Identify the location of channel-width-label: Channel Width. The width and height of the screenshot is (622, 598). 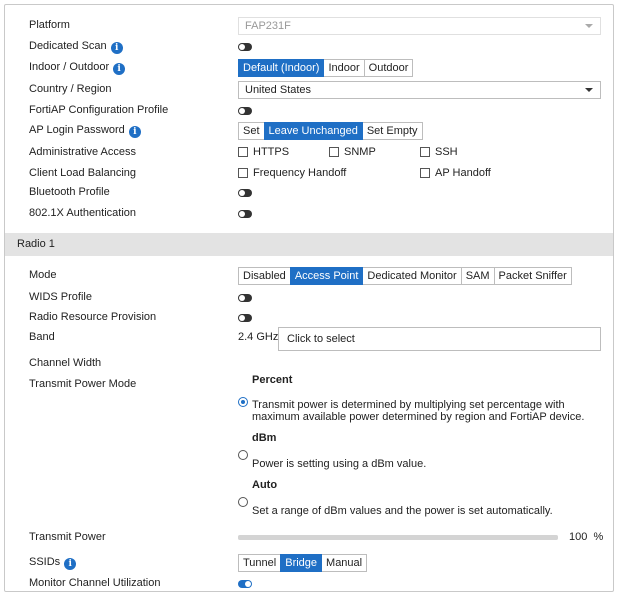
(65, 363).